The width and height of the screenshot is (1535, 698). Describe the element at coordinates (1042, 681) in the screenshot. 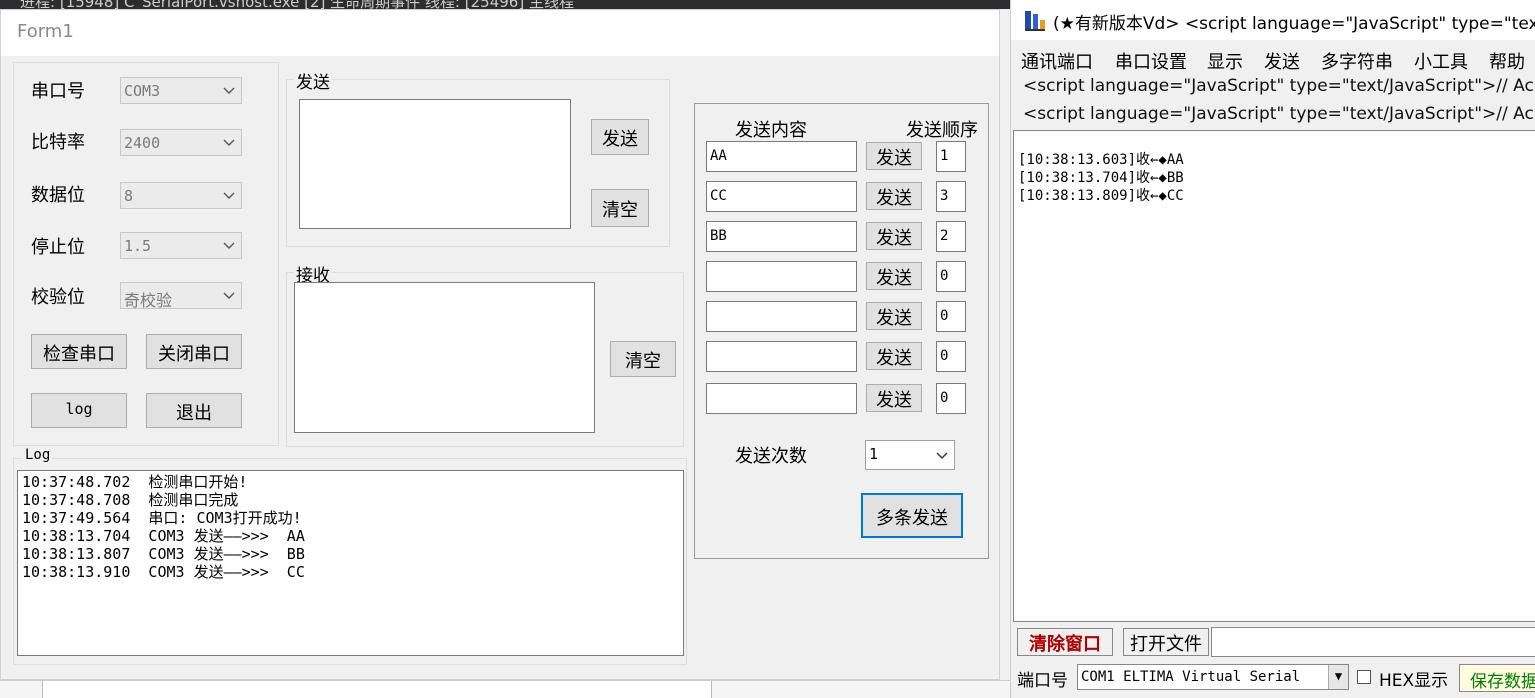

I see `serial-port-label: 端口号` at that location.